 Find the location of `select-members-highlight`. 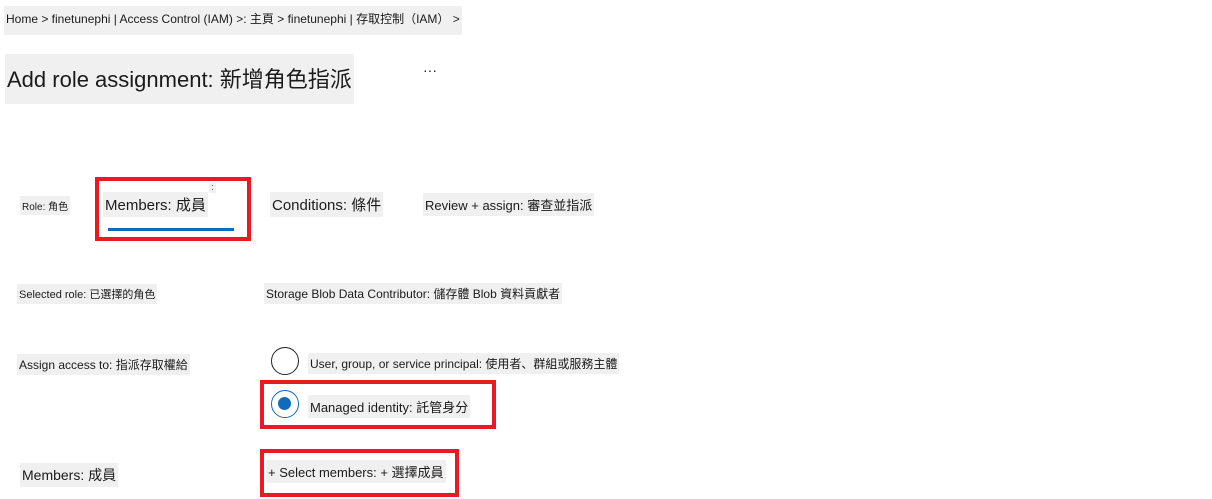

select-members-highlight is located at coordinates (359, 473).